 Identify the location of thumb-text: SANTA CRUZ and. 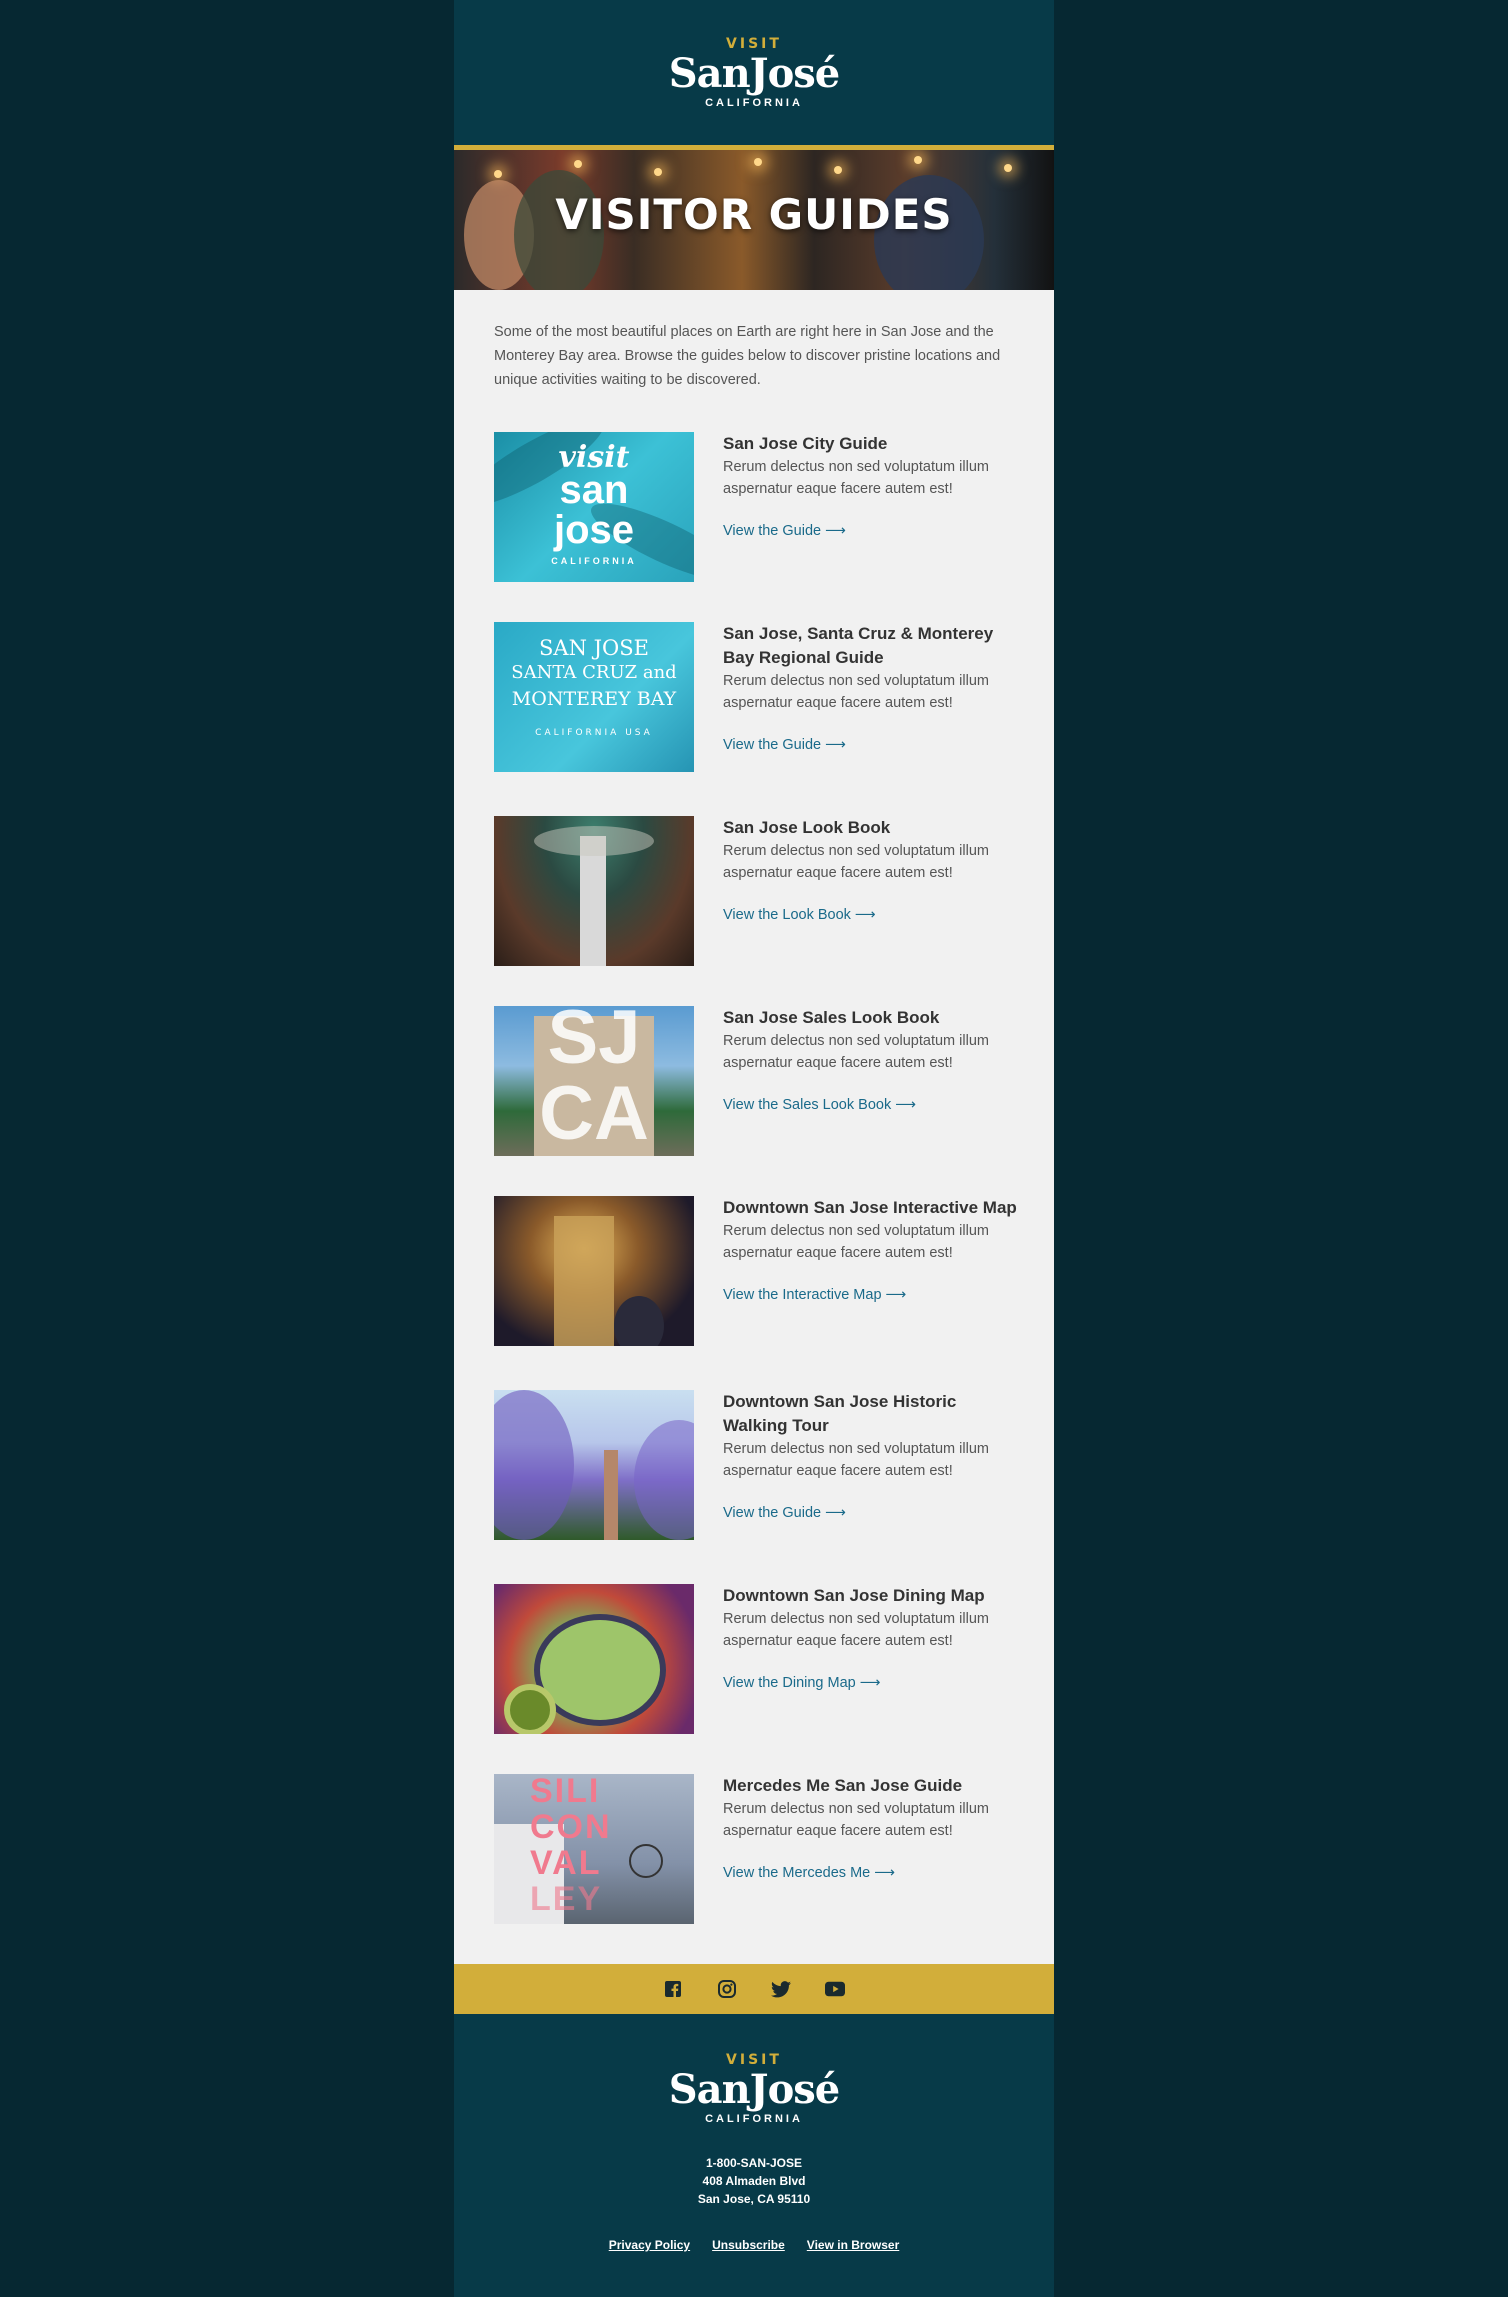
(594, 672).